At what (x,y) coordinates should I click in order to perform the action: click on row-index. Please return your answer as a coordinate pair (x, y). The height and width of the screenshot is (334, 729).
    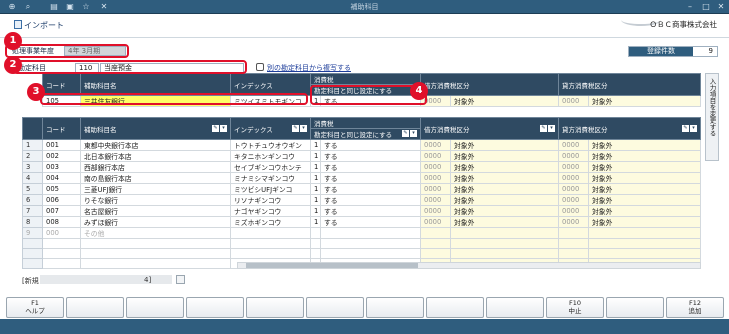
    Looking at the image, I should click on (270, 233).